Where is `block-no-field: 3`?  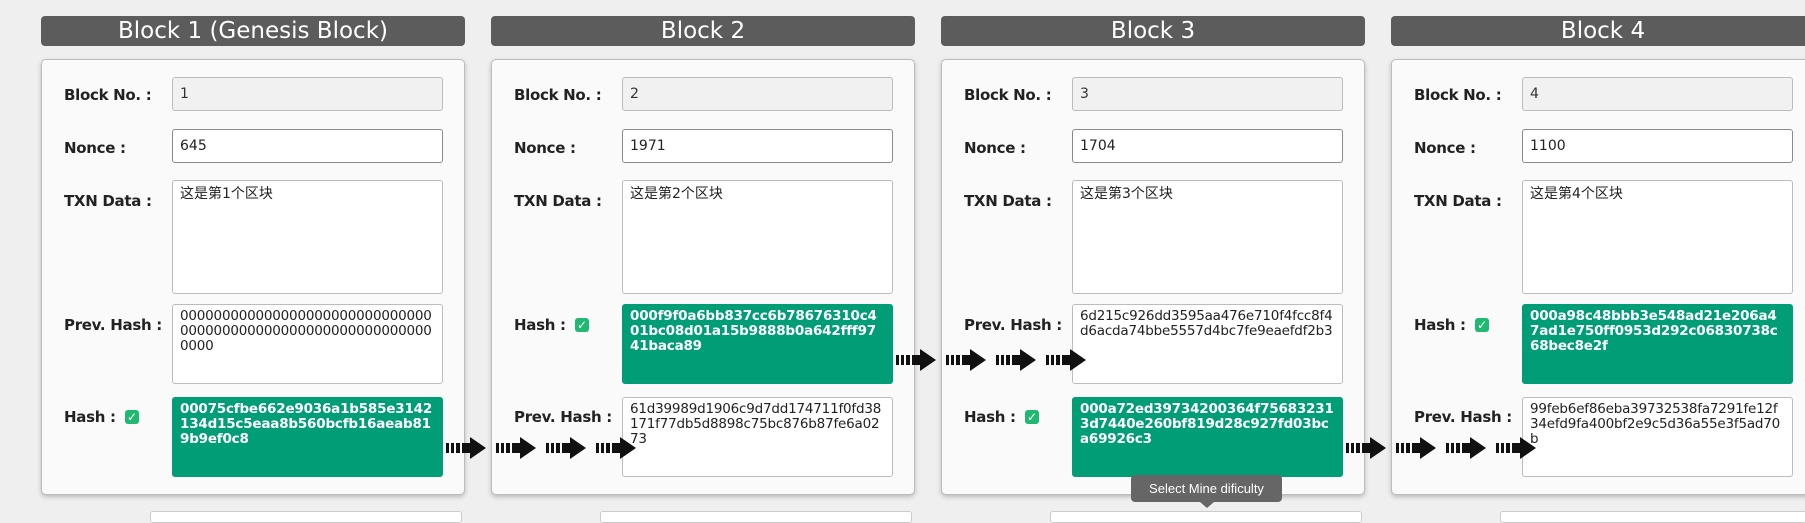 block-no-field: 3 is located at coordinates (1207, 94).